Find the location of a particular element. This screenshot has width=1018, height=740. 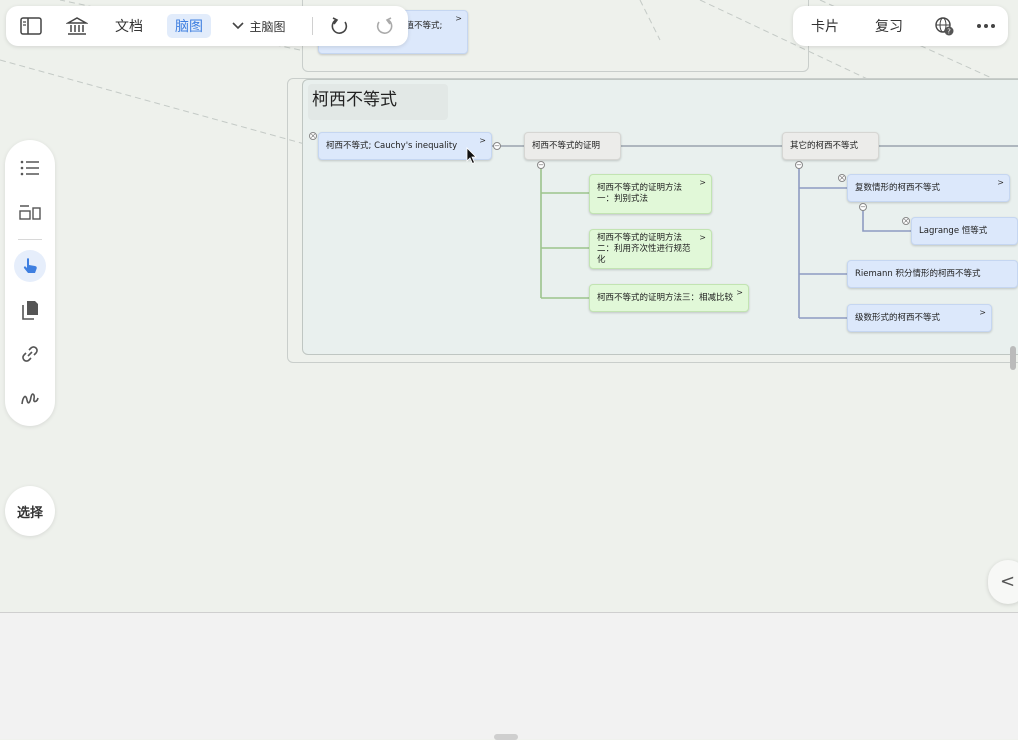

riemann-node-label: Riemann 积分情形的柯西不等式 is located at coordinates (918, 273).